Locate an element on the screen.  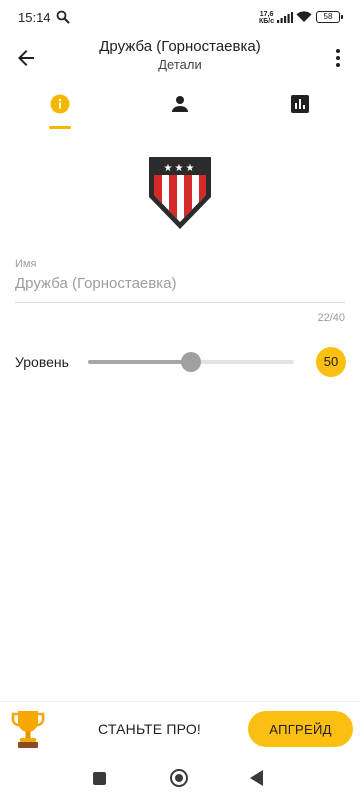
tab-bar is located at coordinates (180, 106).